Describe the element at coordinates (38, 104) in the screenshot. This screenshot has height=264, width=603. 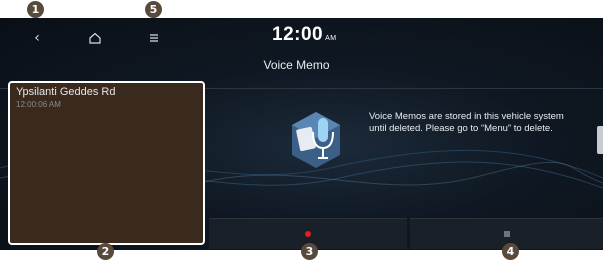
I see `memo-time: 12:00:06 AM` at that location.